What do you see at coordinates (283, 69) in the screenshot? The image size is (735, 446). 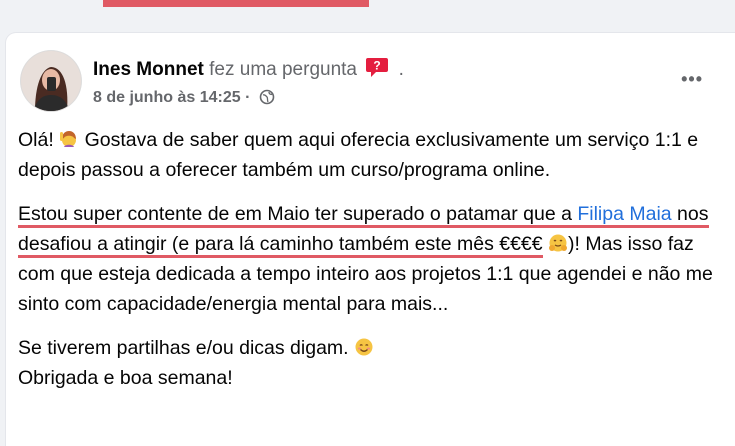 I see `post-action: fez uma pergunta` at bounding box center [283, 69].